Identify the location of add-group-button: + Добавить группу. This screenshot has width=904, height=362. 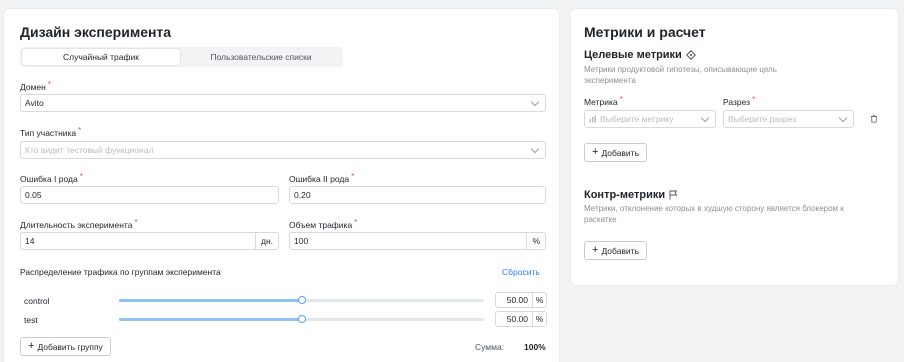
(65, 346).